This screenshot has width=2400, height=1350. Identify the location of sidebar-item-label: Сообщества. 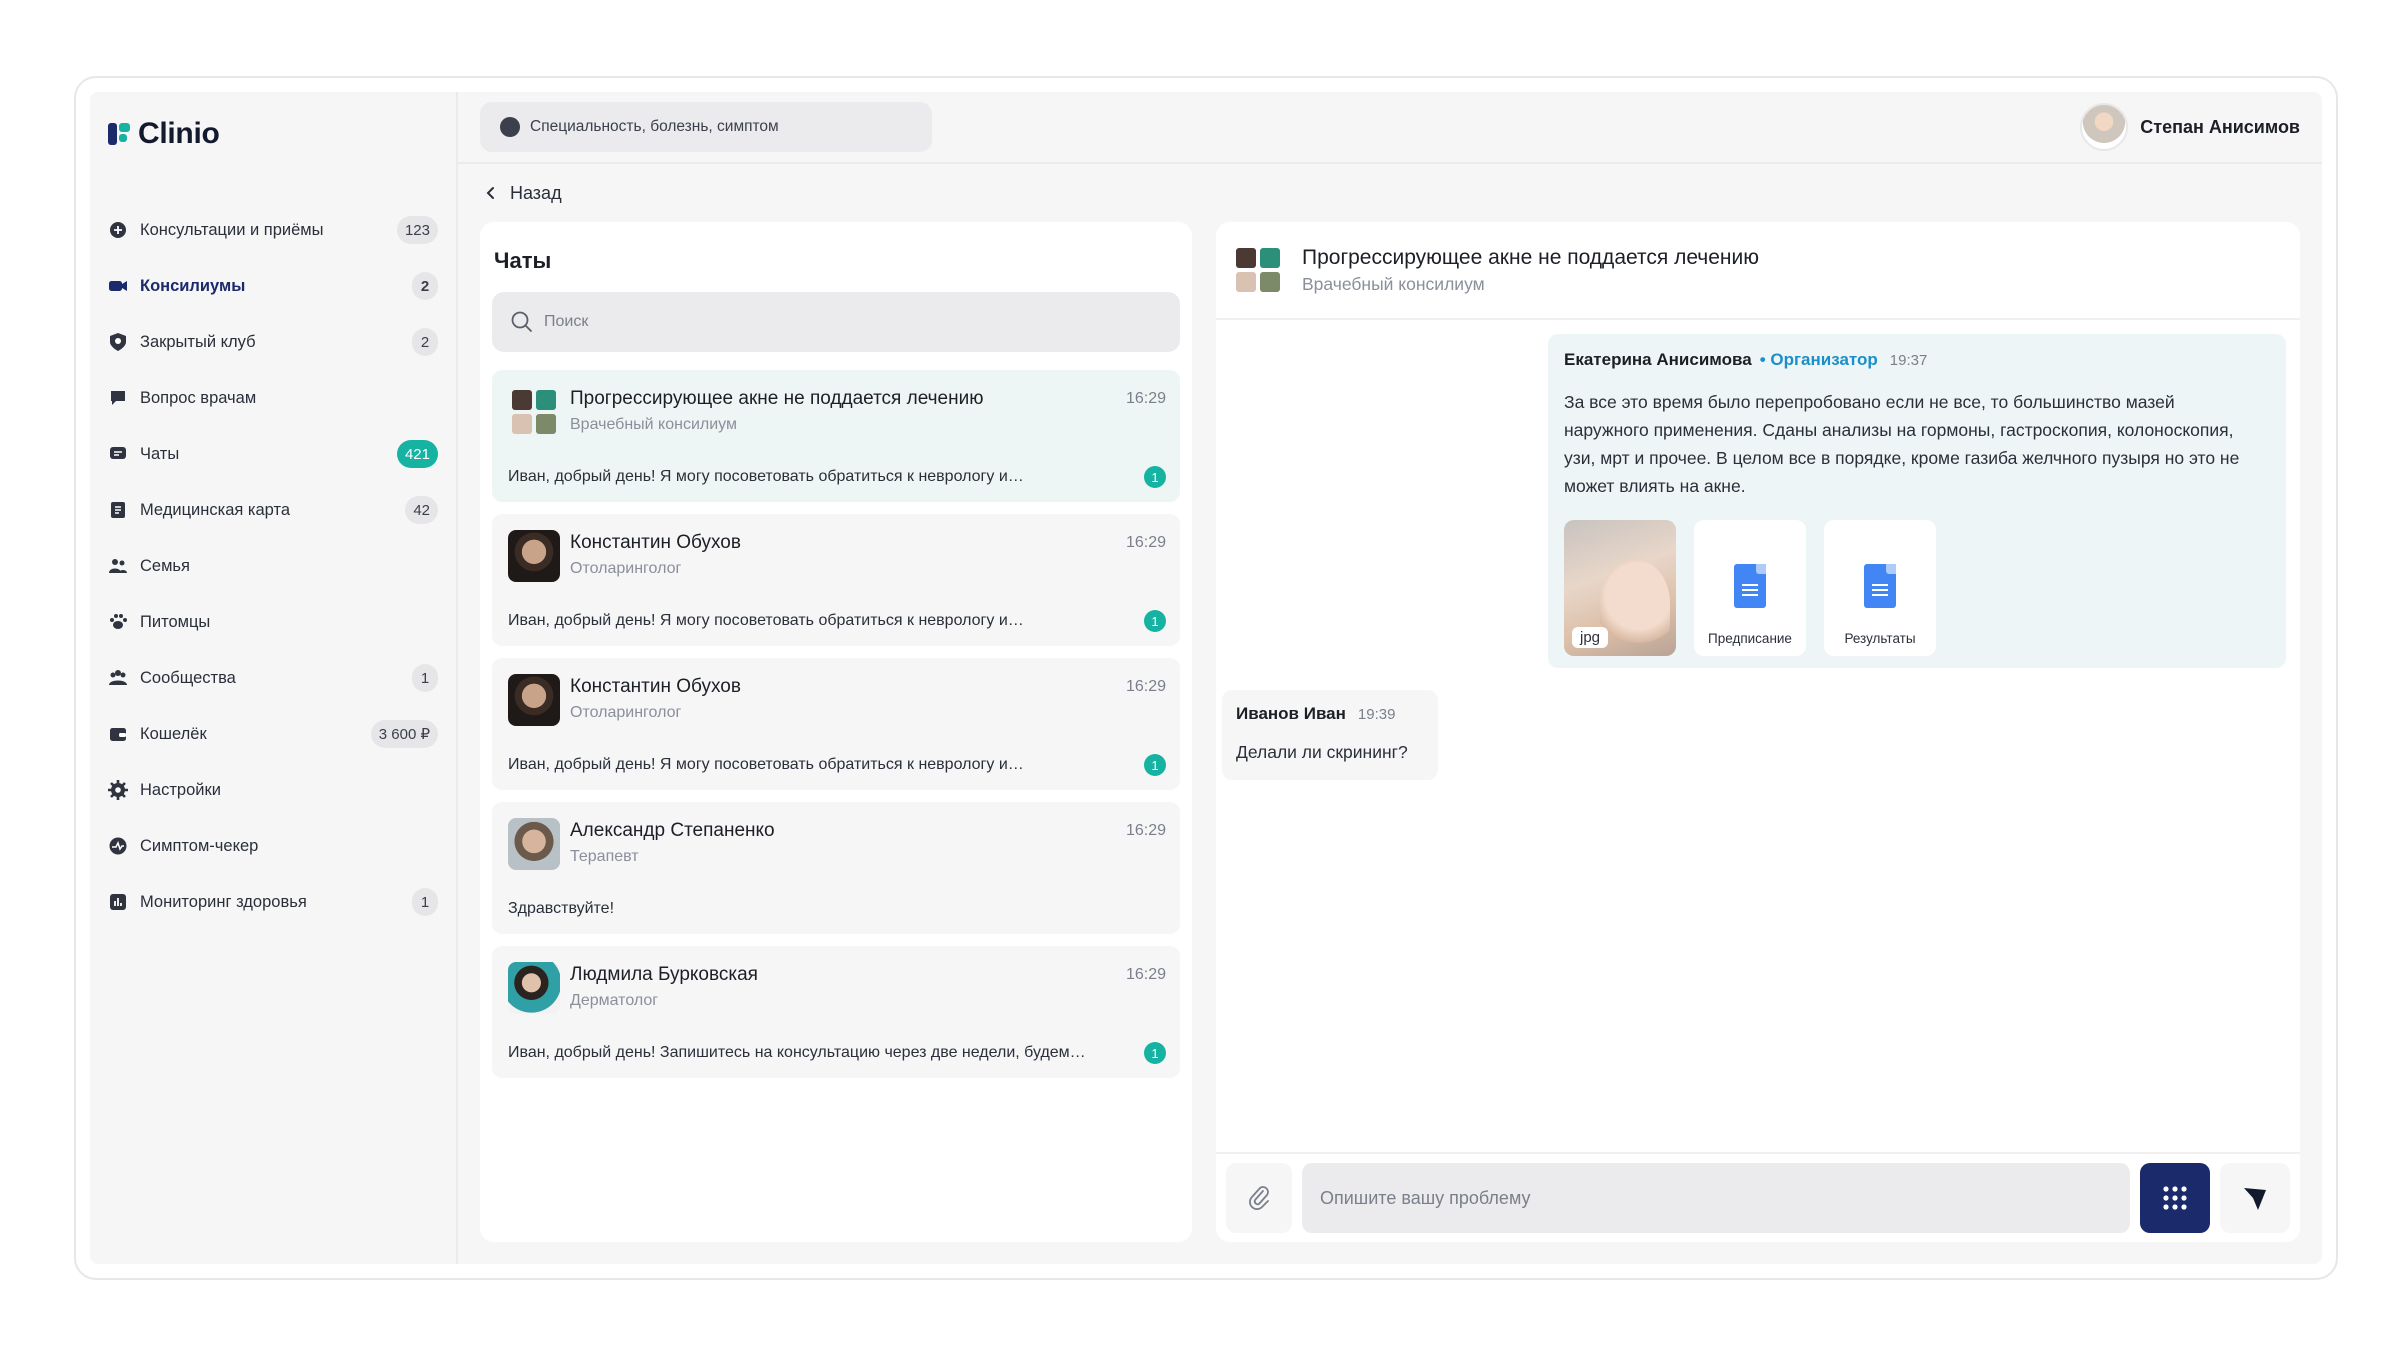
(188, 677).